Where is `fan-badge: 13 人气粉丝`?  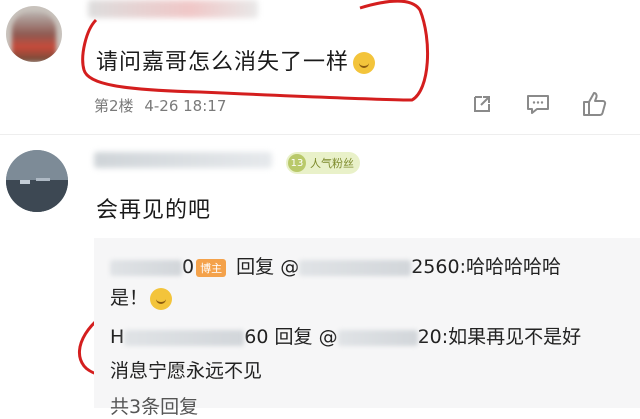
fan-badge: 13 人气粉丝 is located at coordinates (323, 163).